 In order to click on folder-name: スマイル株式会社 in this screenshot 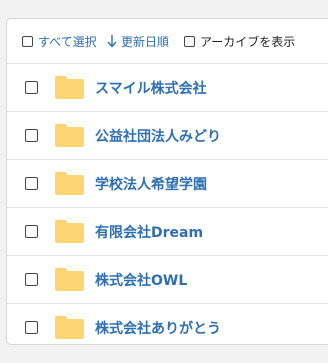, I will do `click(151, 88)`.